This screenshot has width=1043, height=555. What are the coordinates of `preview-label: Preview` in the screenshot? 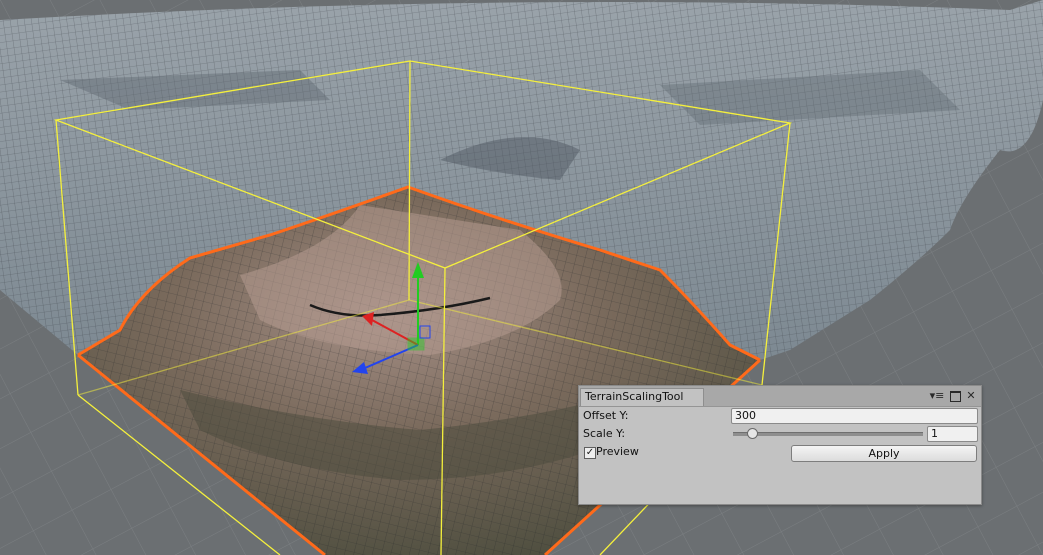 It's located at (617, 451).